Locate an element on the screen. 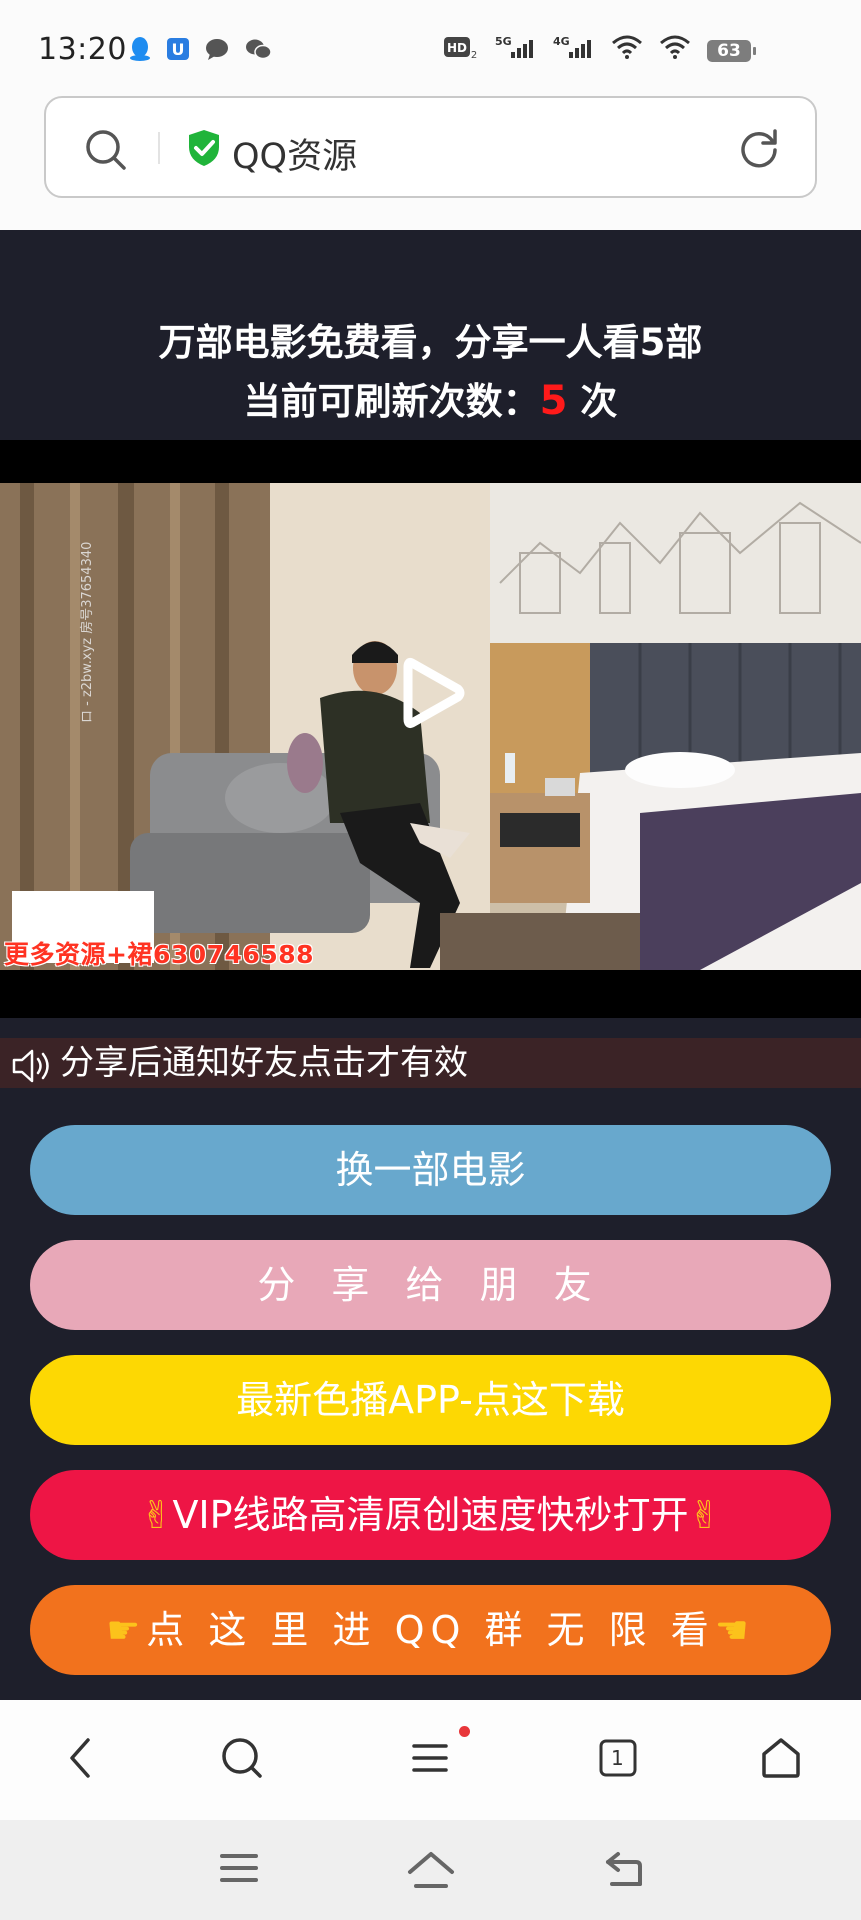 Image resolution: width=861 pixels, height=1920 pixels. browser-toolbar: 1 is located at coordinates (430, 1760).